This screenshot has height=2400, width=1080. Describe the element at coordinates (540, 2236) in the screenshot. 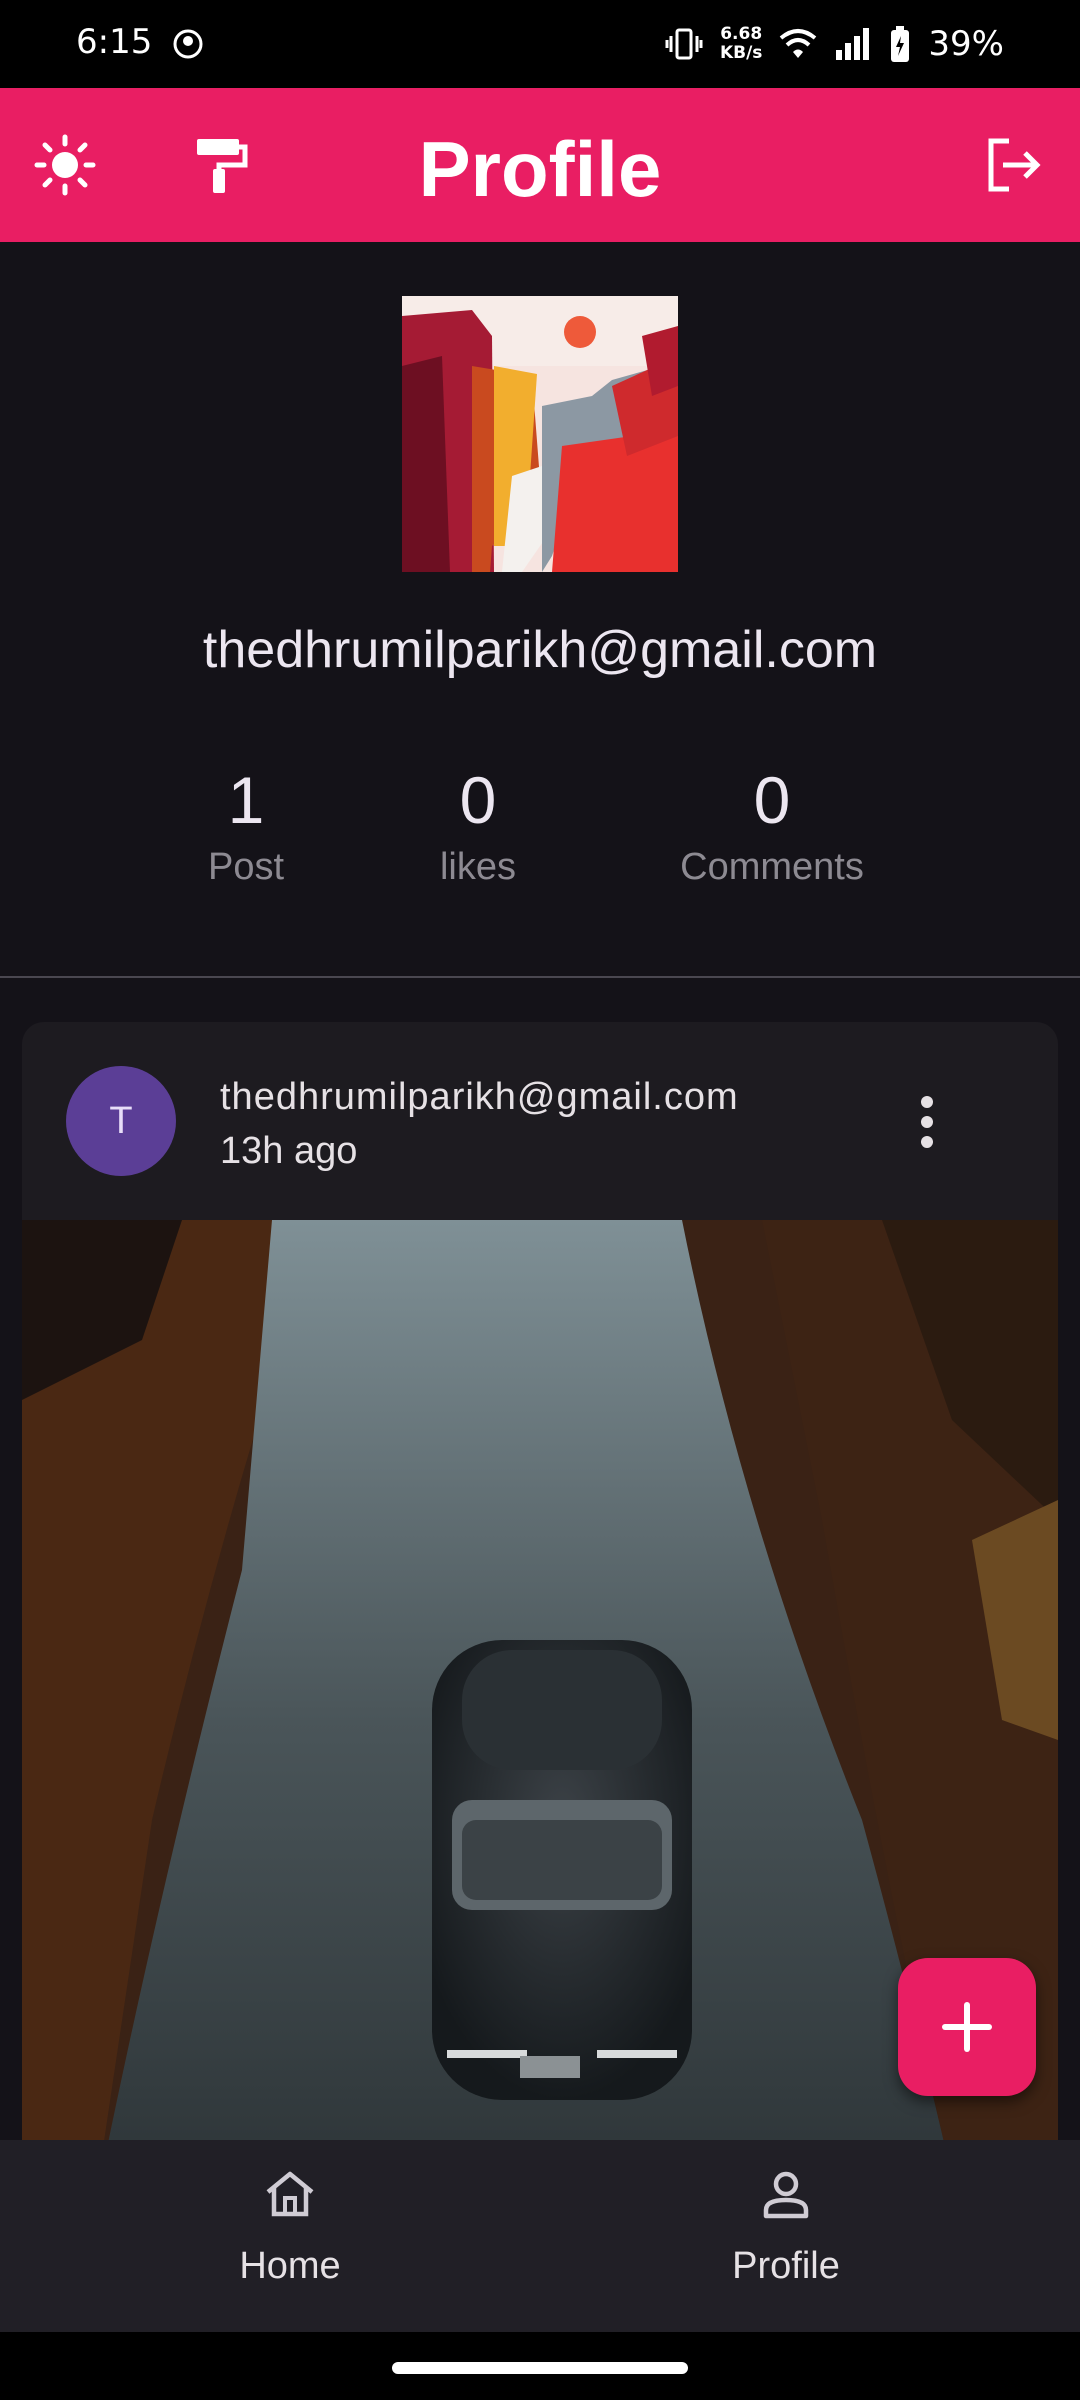

I see `bottom-navigation: Home Profile` at that location.